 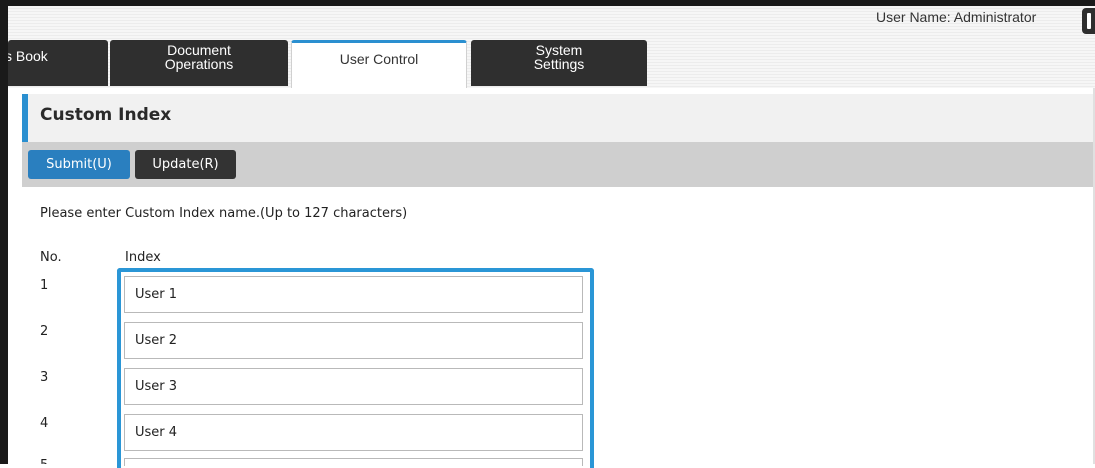 What do you see at coordinates (25, 118) in the screenshot?
I see `title-accent-bar` at bounding box center [25, 118].